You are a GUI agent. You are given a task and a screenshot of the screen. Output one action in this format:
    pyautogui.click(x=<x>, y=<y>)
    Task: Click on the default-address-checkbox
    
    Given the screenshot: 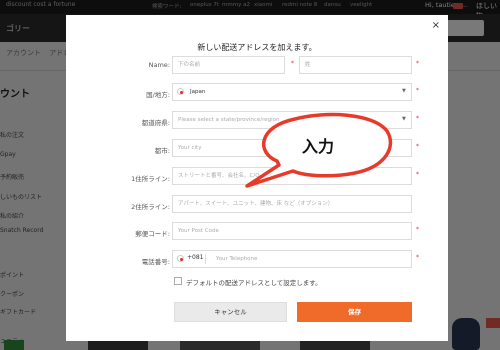 What is the action you would take?
    pyautogui.click(x=178, y=281)
    